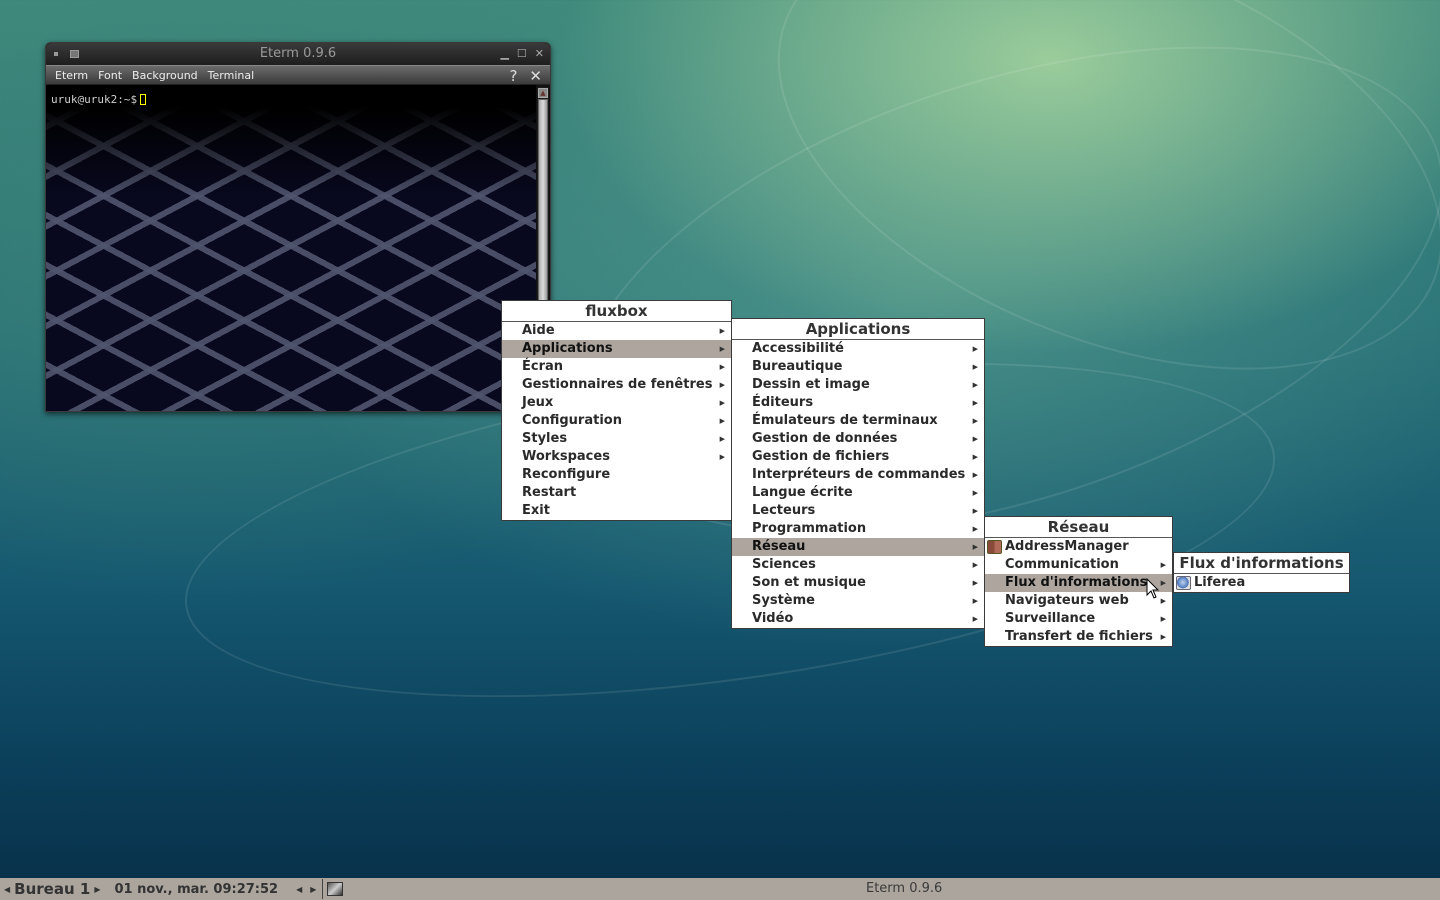 Image resolution: width=1440 pixels, height=900 pixels. I want to click on menu-item-label: Configuration, so click(572, 420).